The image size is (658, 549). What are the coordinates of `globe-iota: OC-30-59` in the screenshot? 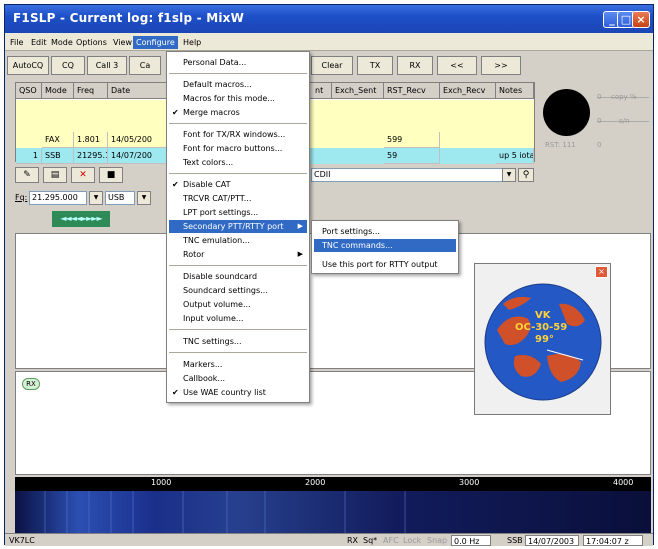 It's located at (541, 327).